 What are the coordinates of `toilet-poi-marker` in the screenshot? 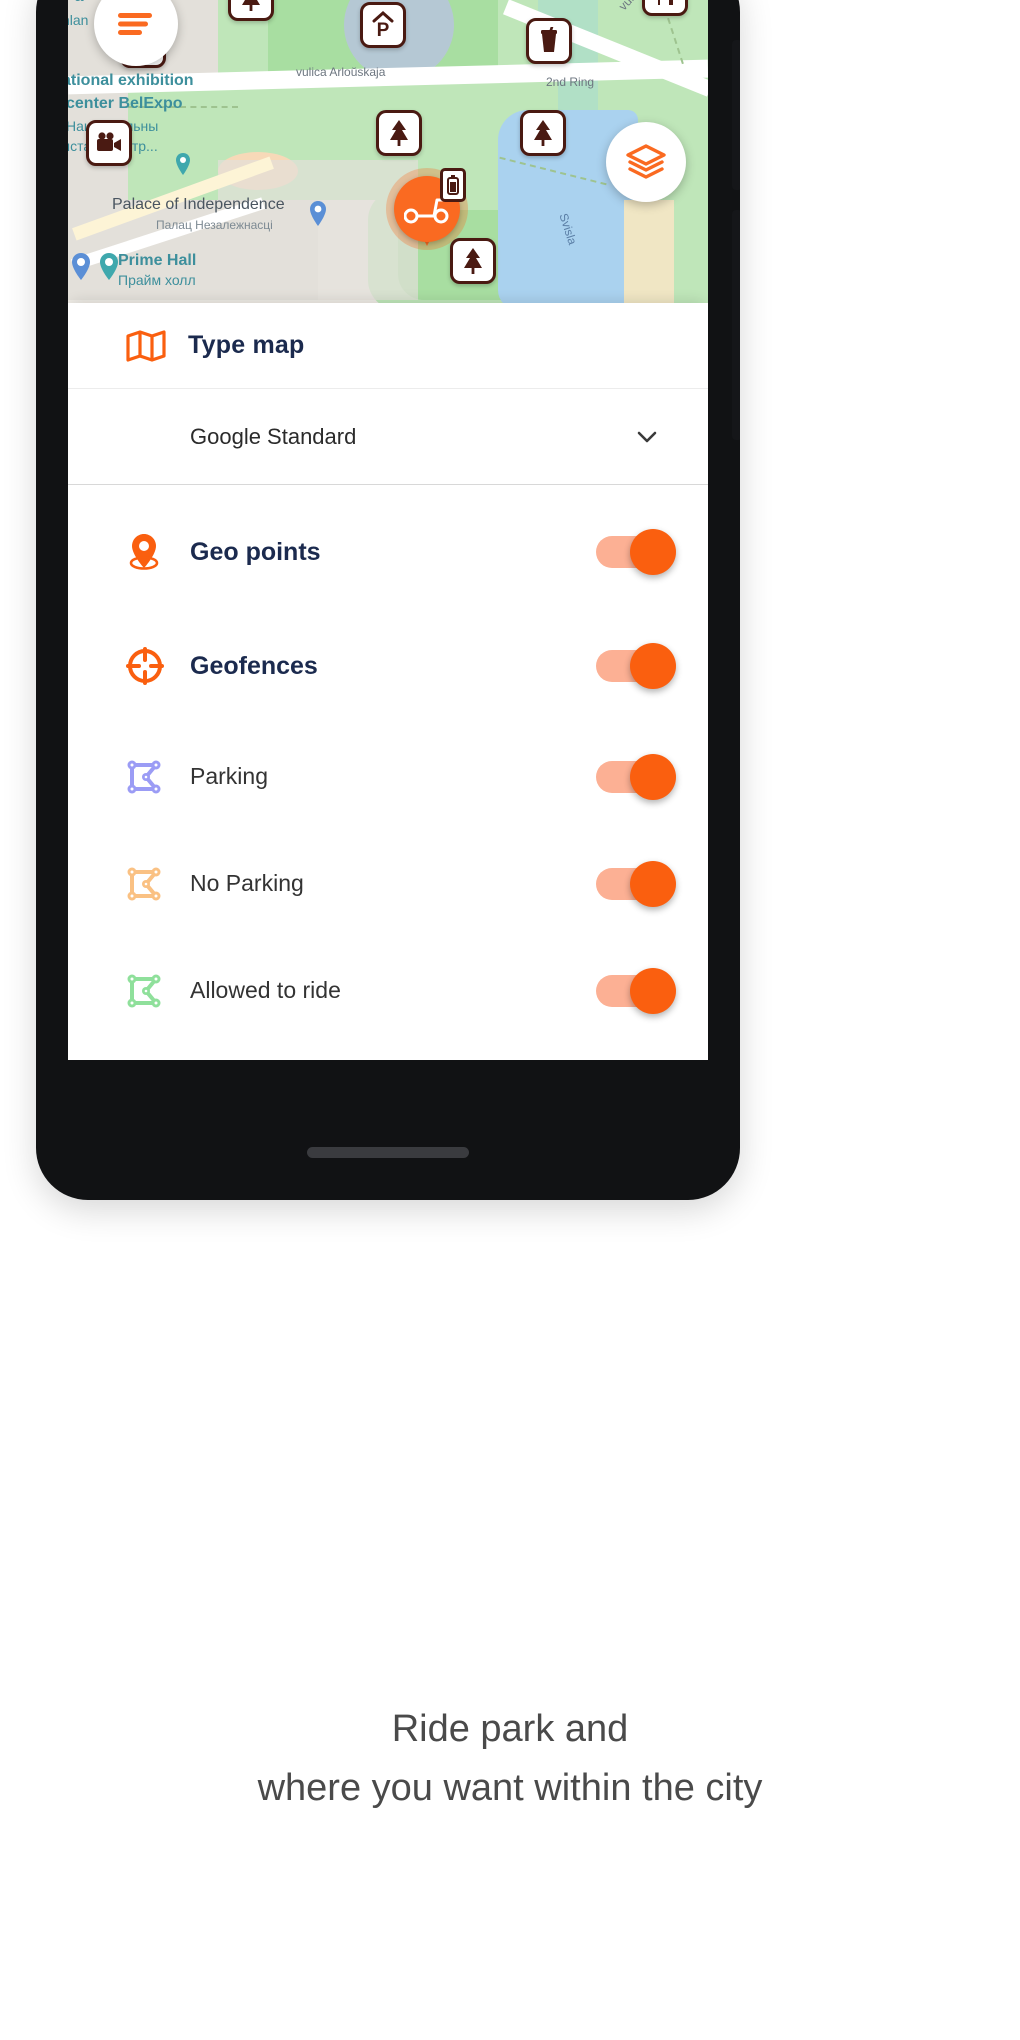 It's located at (665, 8).